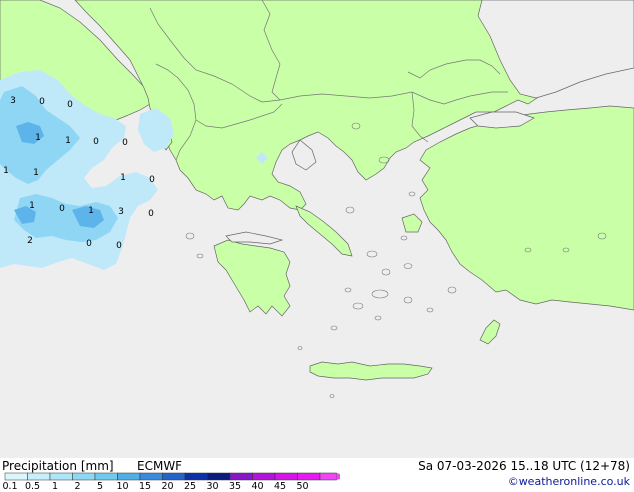 This screenshot has height=492, width=634. Describe the element at coordinates (167, 486) in the screenshot. I see `legend-tick-label: 20` at that location.